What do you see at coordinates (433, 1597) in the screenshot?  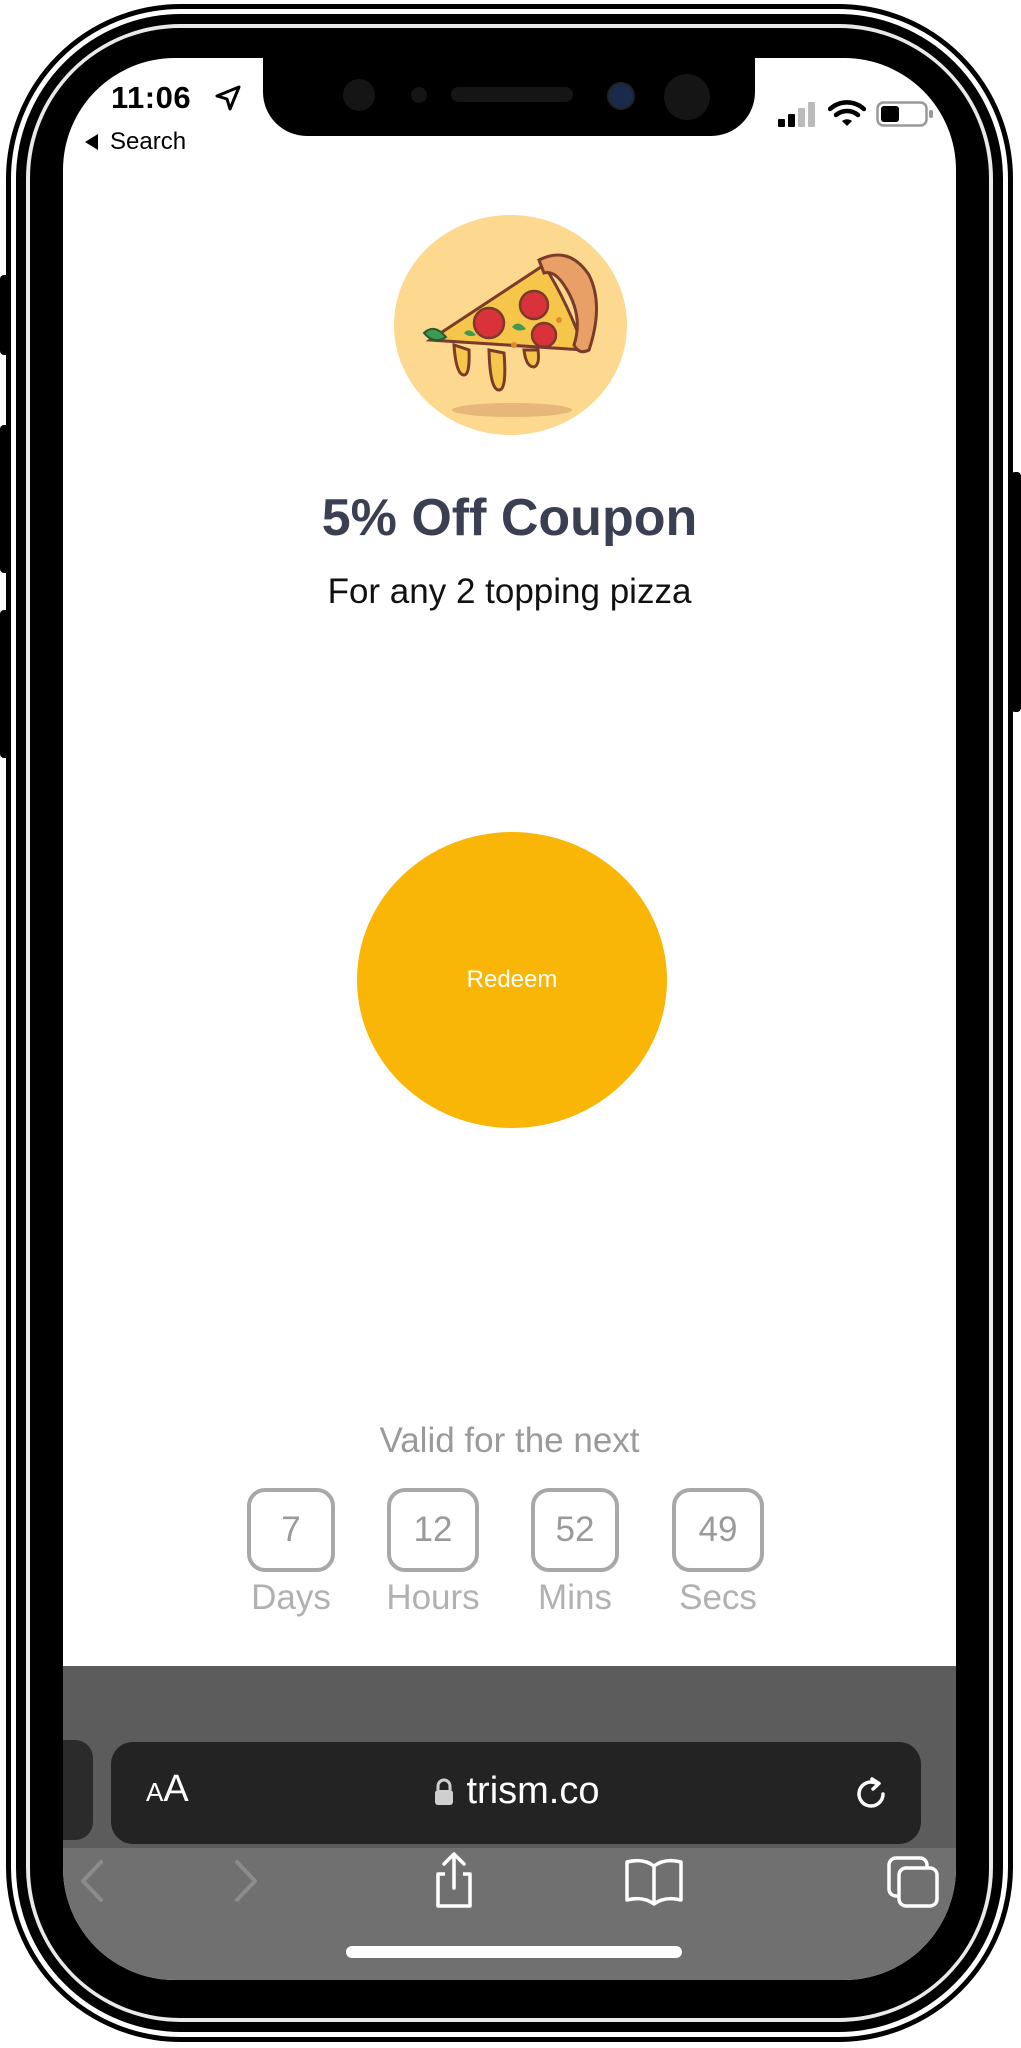 I see `timer-unit-label: Hours` at bounding box center [433, 1597].